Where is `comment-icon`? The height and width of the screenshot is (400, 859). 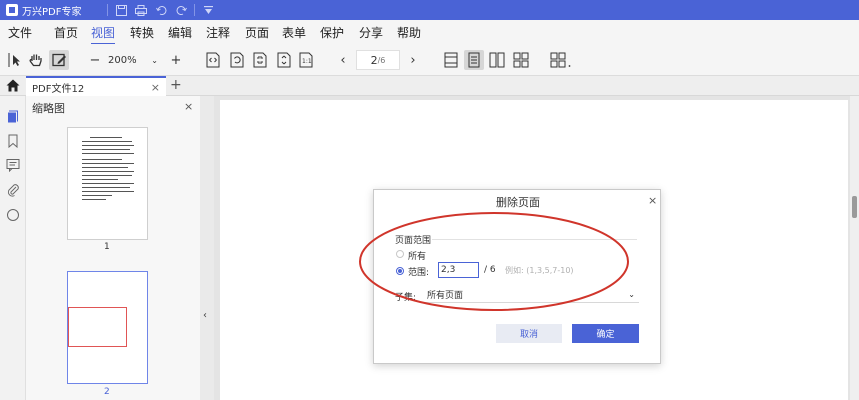 comment-icon is located at coordinates (13, 165).